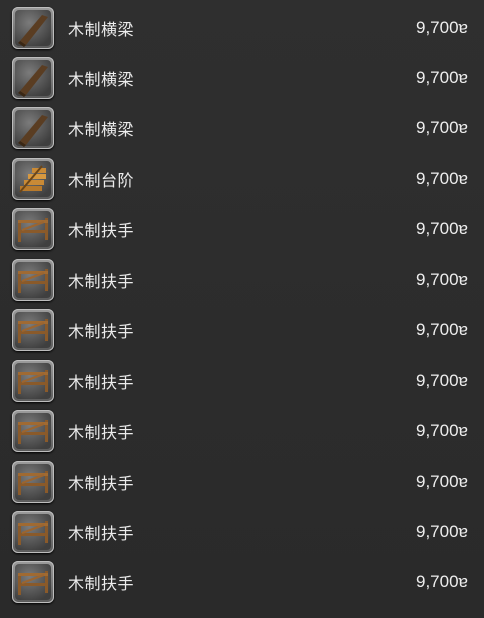 The image size is (484, 618). Describe the element at coordinates (101, 180) in the screenshot. I see `item-name: 木制台阶` at that location.